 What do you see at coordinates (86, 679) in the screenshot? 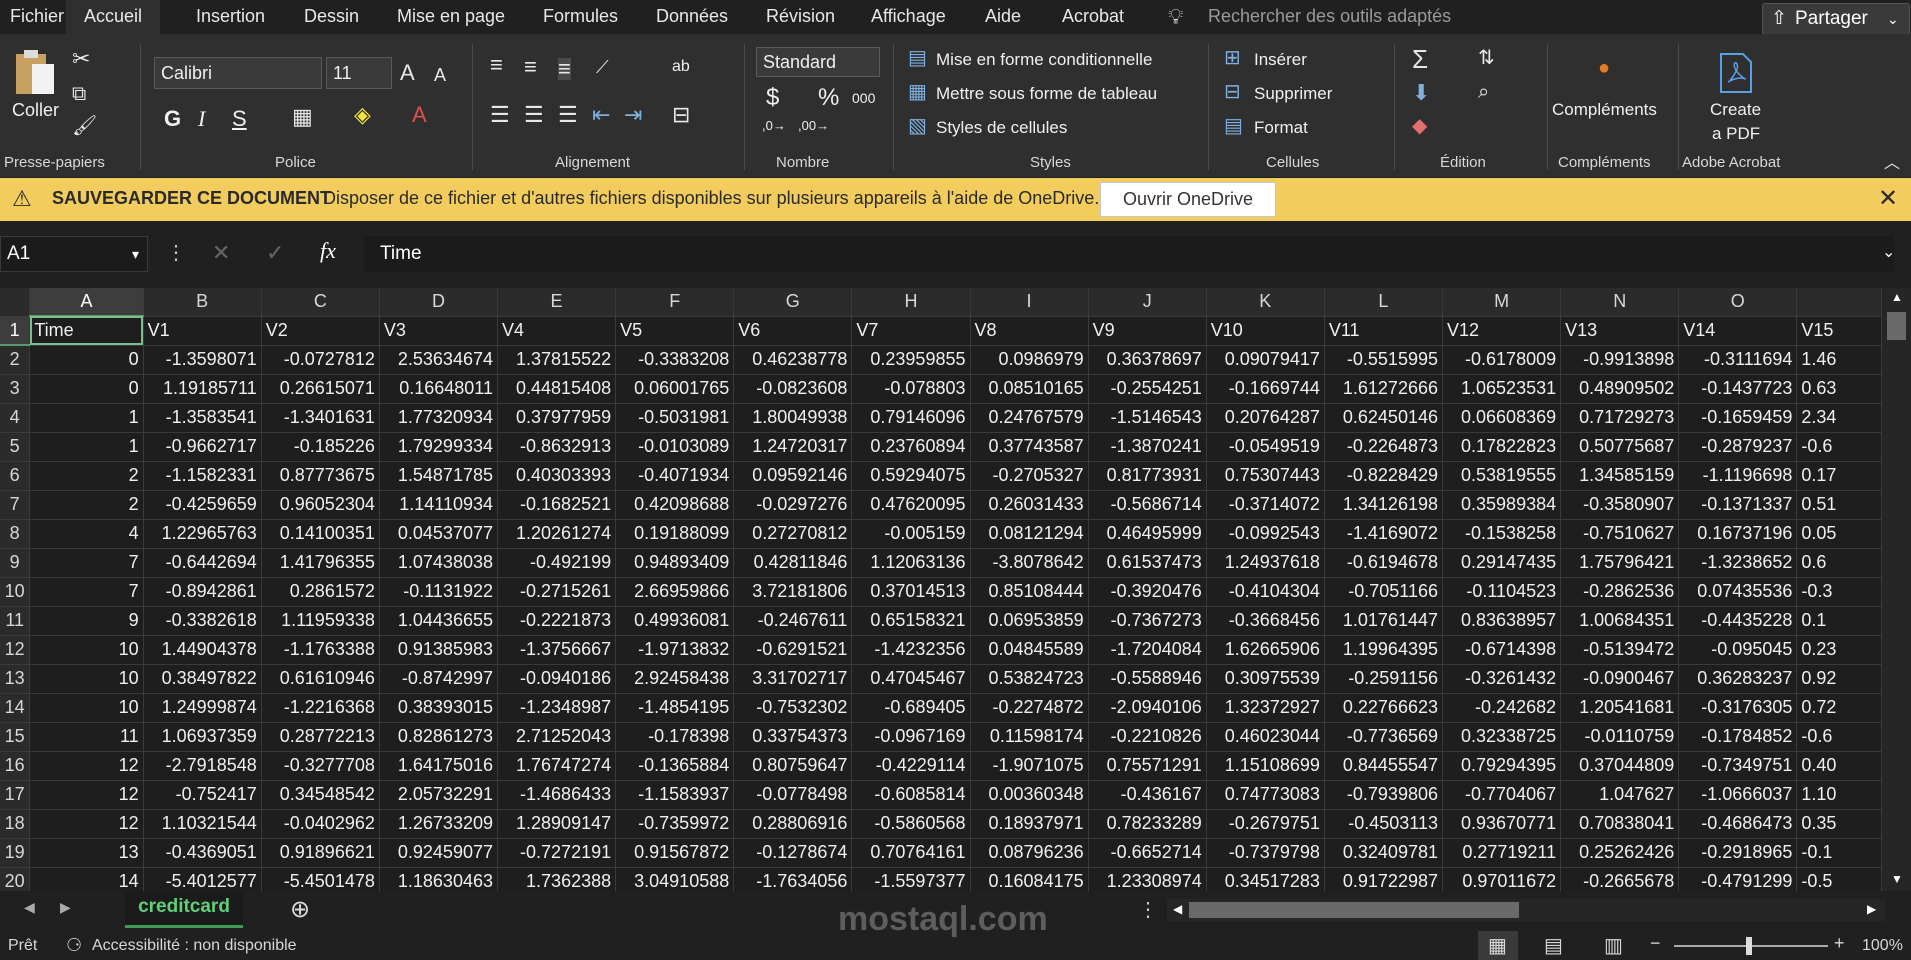
I see `cell: 10` at bounding box center [86, 679].